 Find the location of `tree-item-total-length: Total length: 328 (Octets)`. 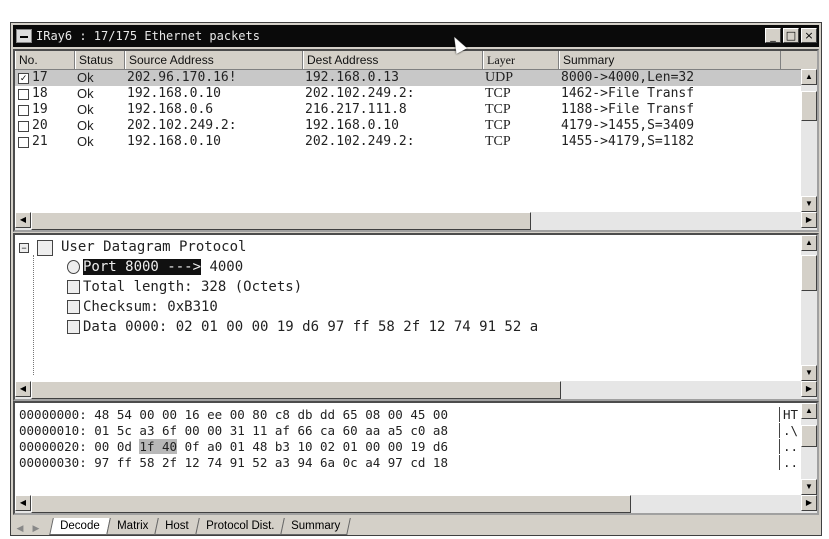

tree-item-total-length: Total length: 328 (Octets) is located at coordinates (192, 287).